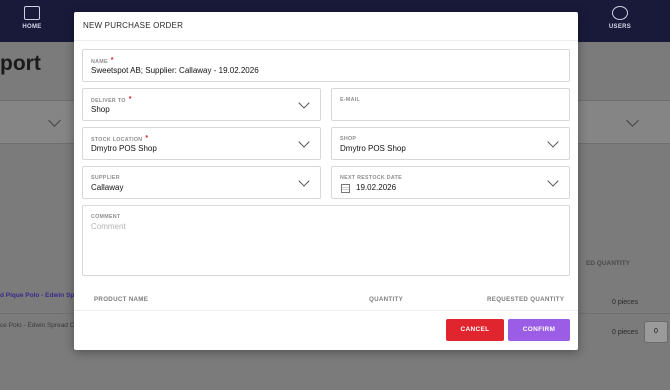  Describe the element at coordinates (386, 299) in the screenshot. I see `column-header-quantity: QUANTITY` at that location.